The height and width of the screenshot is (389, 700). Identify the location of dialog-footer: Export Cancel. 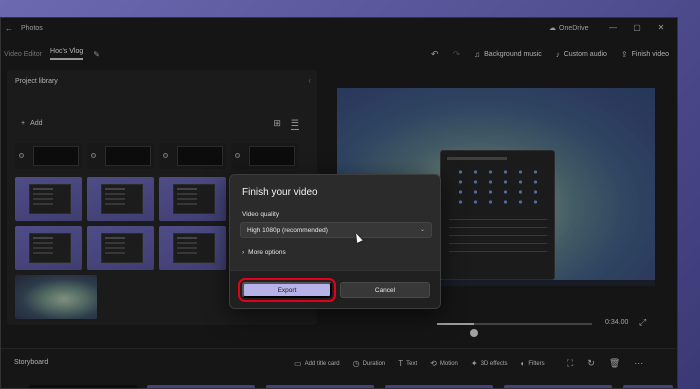
(335, 289).